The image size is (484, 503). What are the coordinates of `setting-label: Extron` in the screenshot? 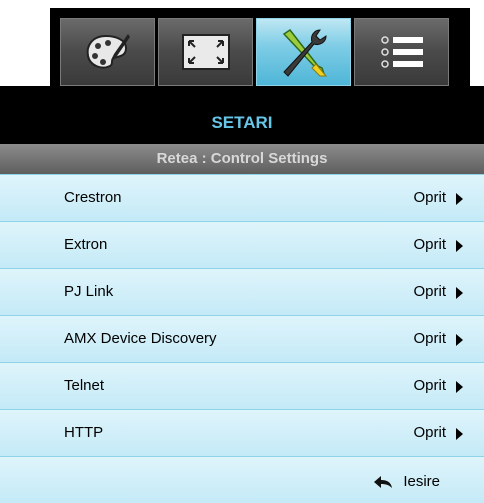 It's located at (86, 244).